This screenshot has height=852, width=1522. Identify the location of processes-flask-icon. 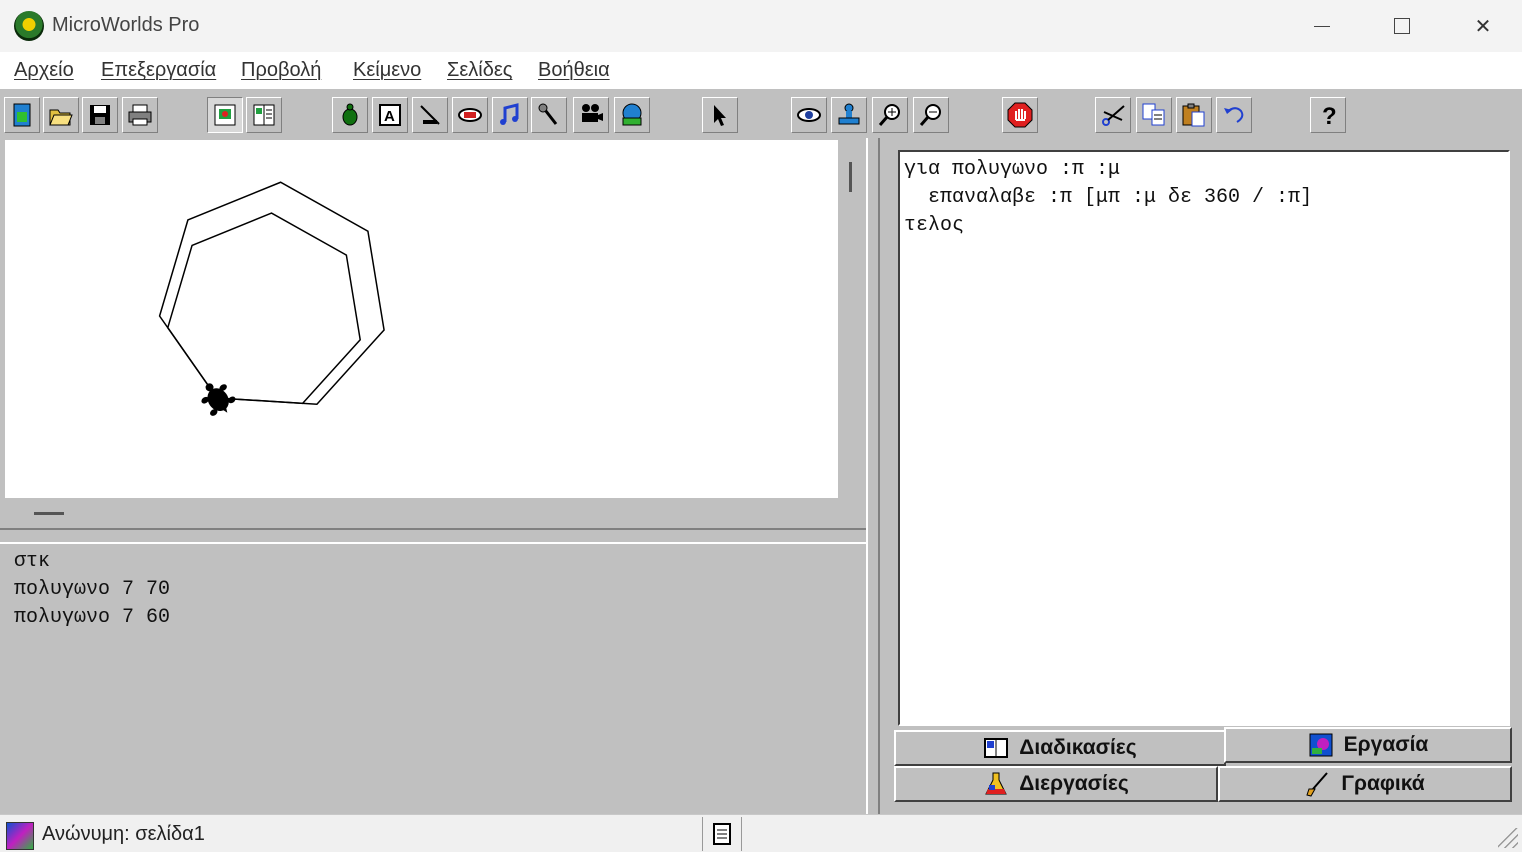
(996, 784).